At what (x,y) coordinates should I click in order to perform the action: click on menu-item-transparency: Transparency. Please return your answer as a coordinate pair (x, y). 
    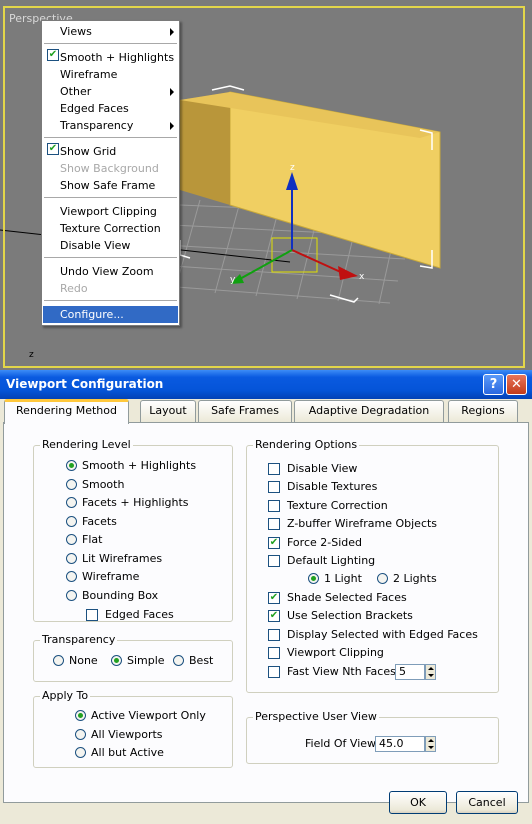
    Looking at the image, I should click on (110, 125).